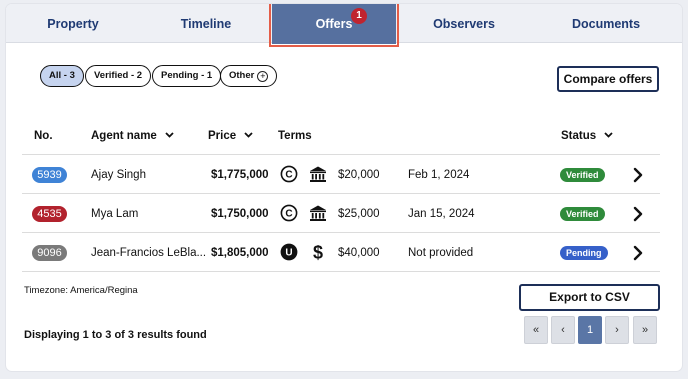 The height and width of the screenshot is (379, 688). I want to click on pagination-page-1: 1, so click(590, 330).